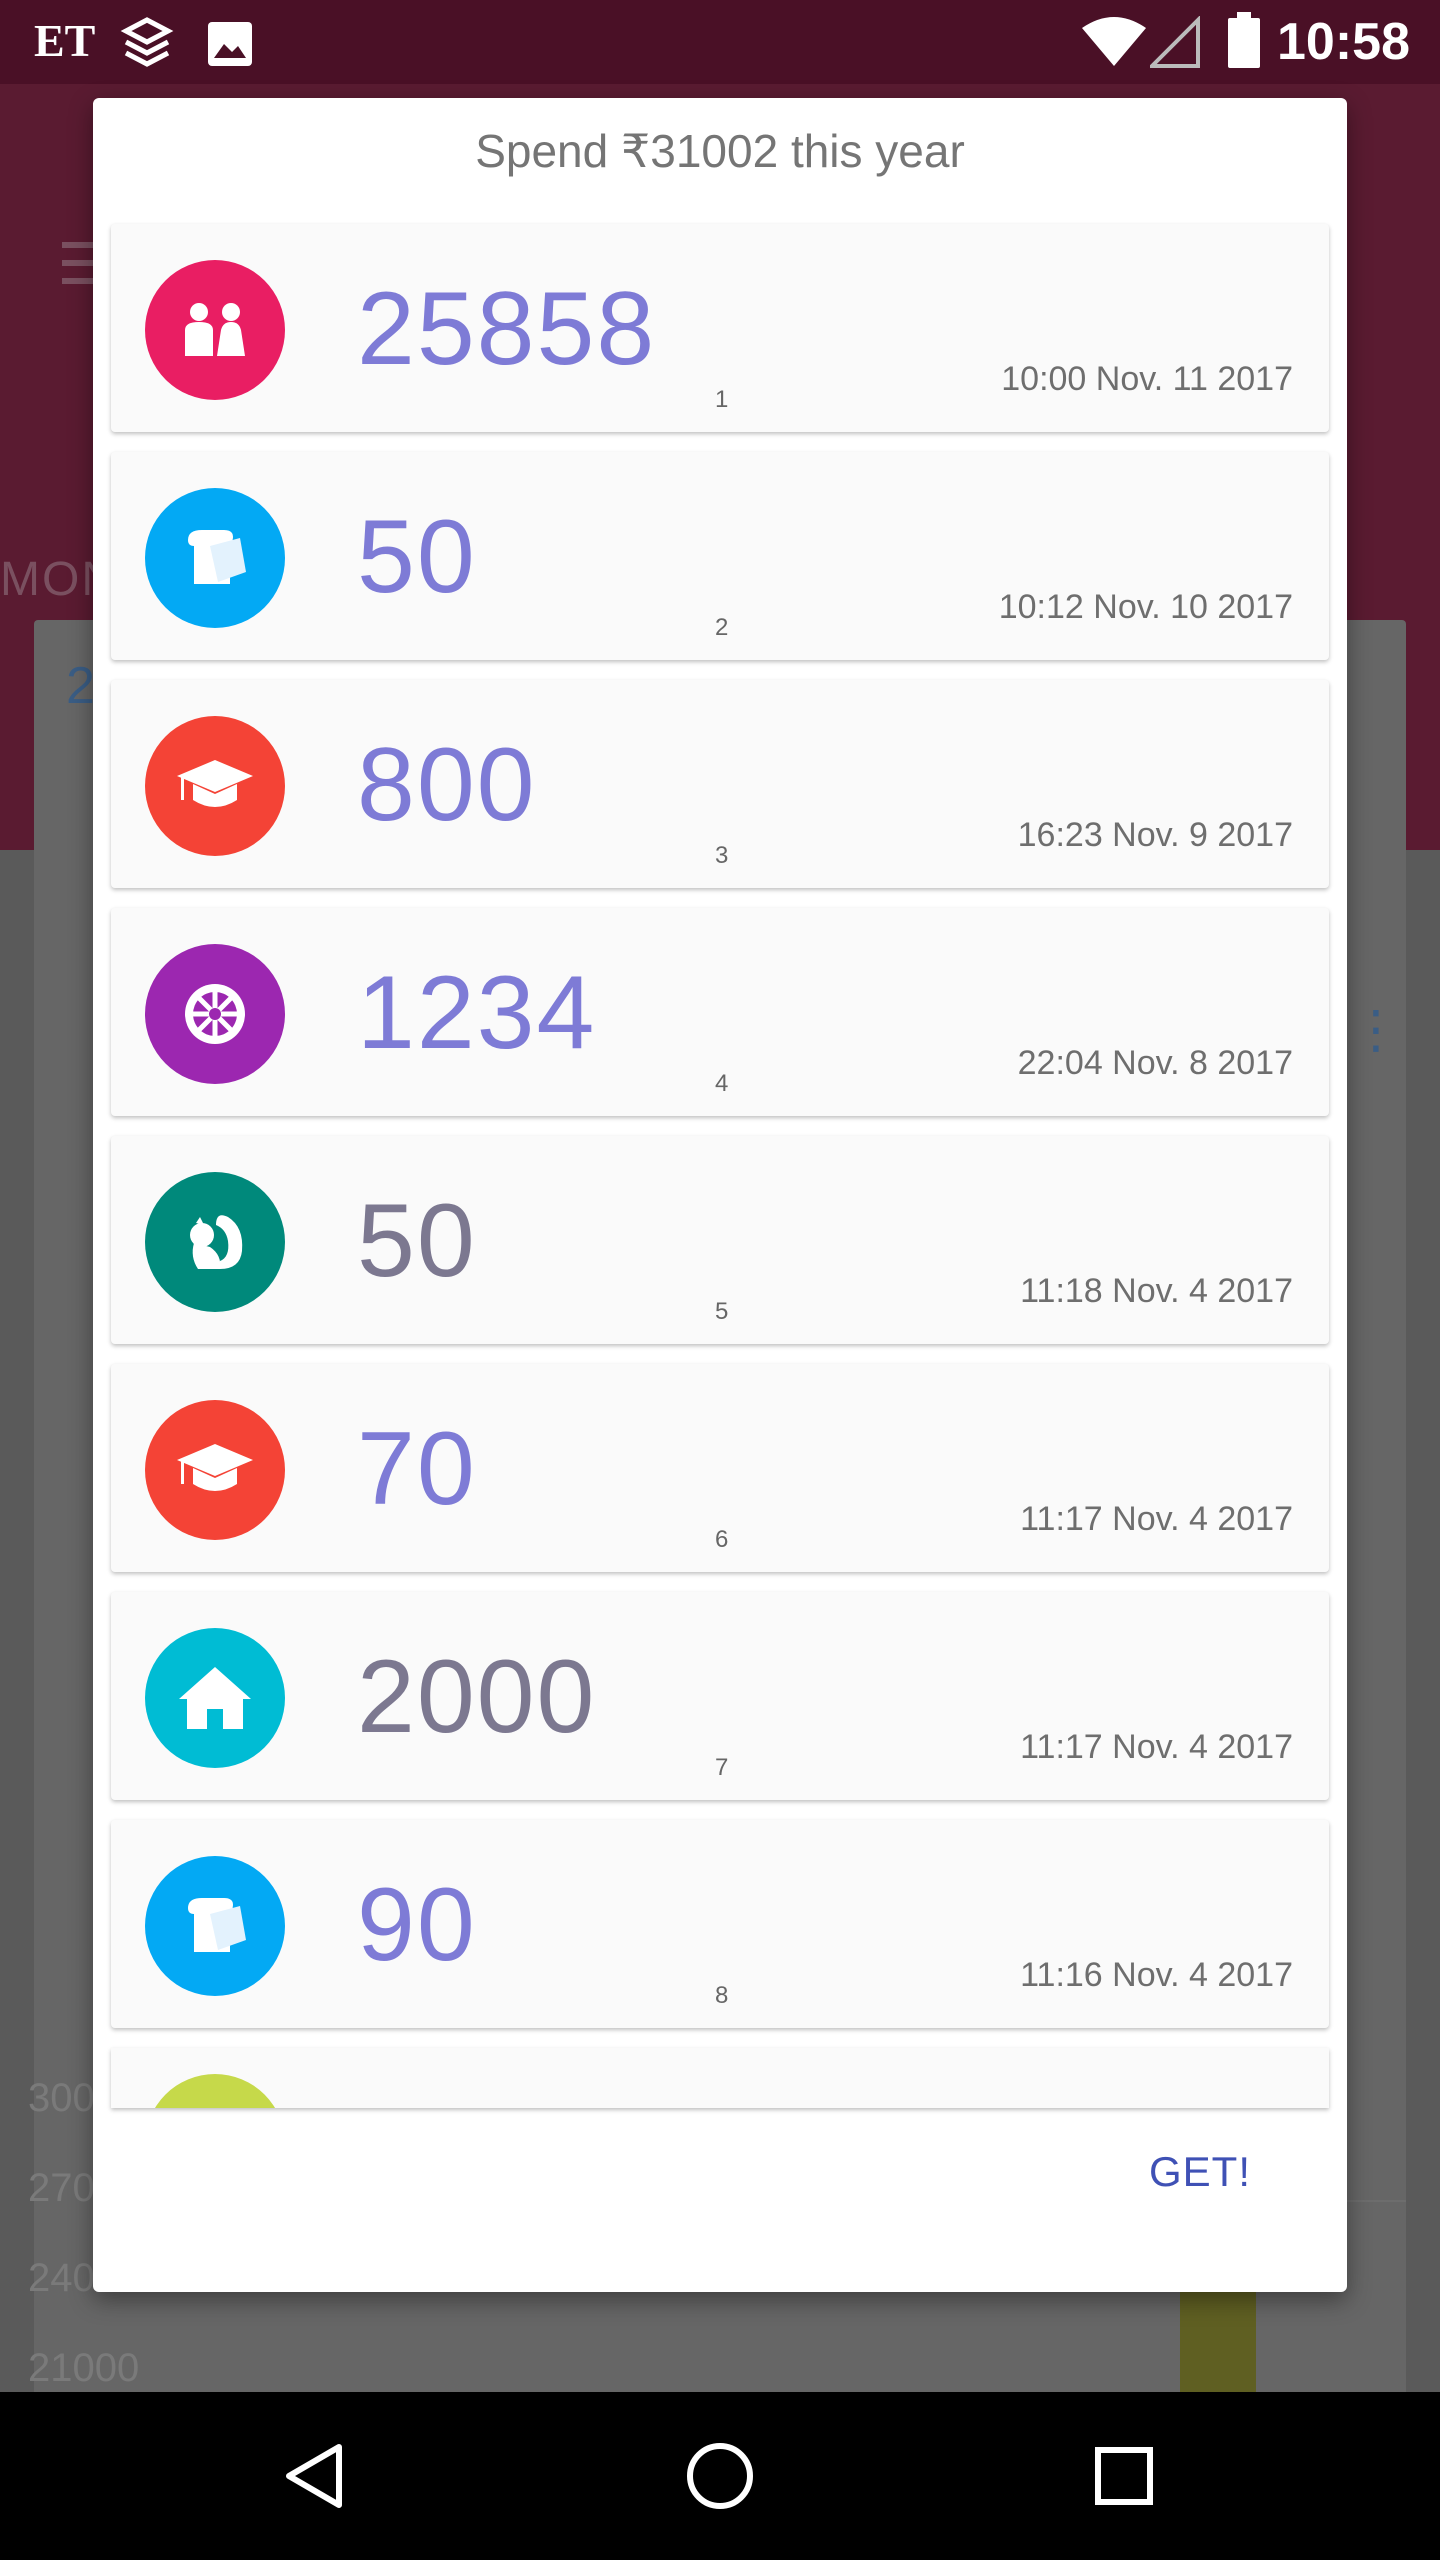  What do you see at coordinates (722, 399) in the screenshot?
I see `item-index: 1` at bounding box center [722, 399].